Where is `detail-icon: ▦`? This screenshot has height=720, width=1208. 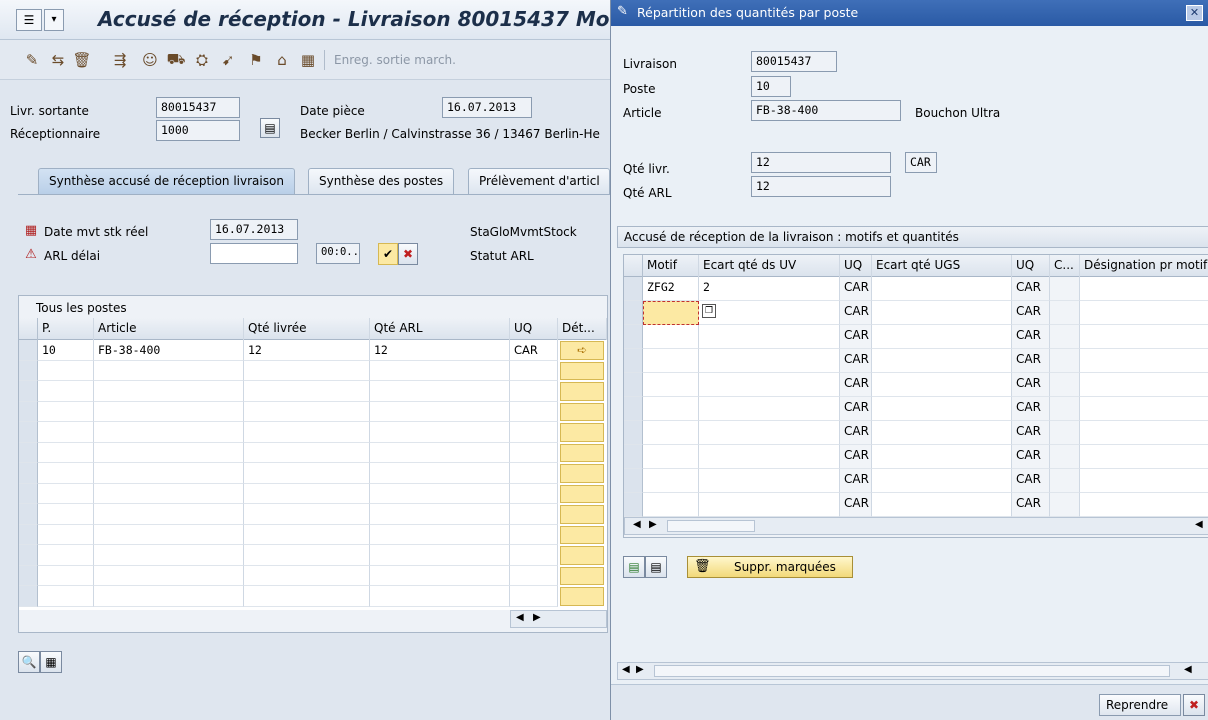 detail-icon: ▦ is located at coordinates (51, 662).